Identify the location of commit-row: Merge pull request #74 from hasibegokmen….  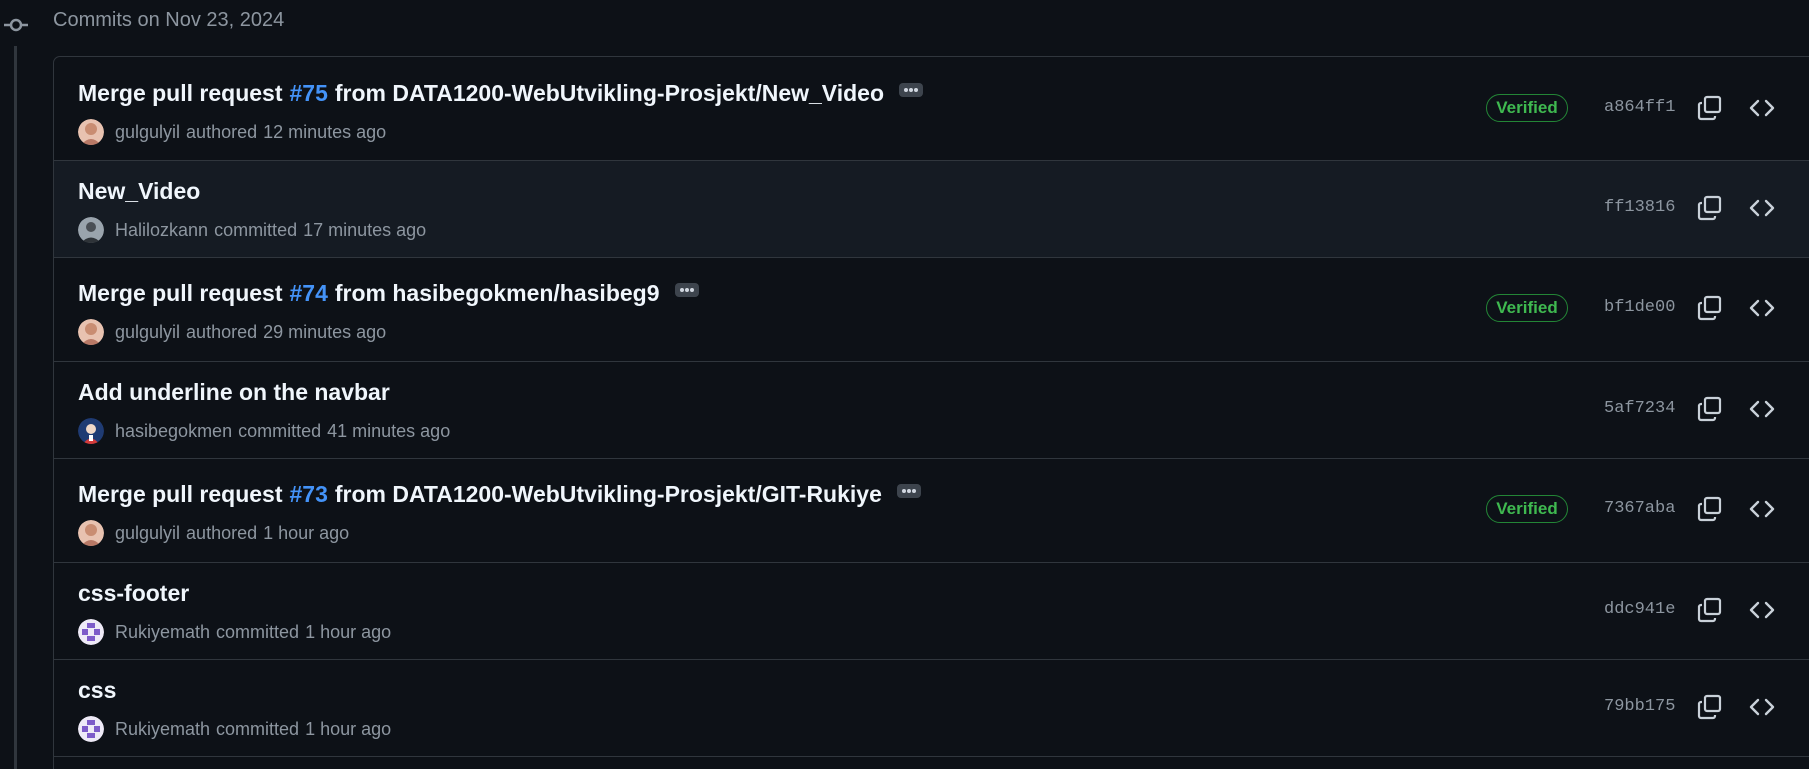
(931, 310).